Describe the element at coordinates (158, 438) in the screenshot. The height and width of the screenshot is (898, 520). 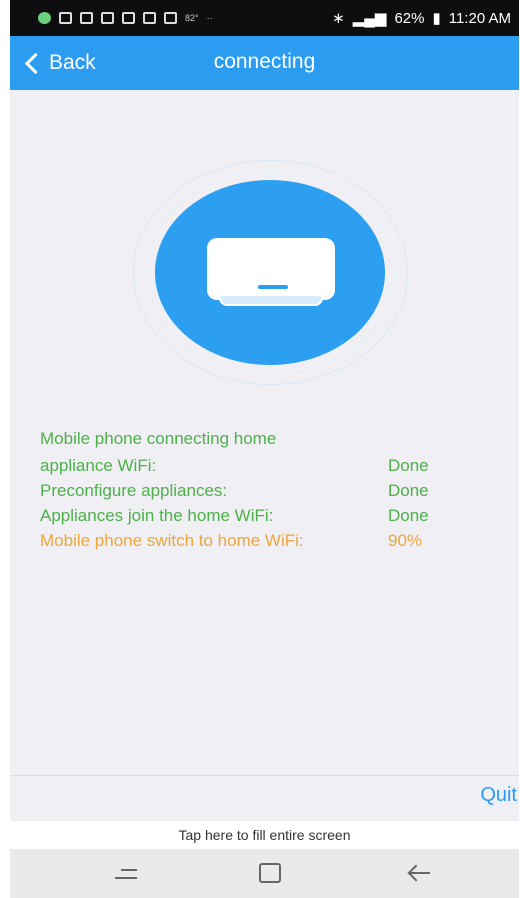
I see `step-heading-text: Mobile phone connecting home` at that location.